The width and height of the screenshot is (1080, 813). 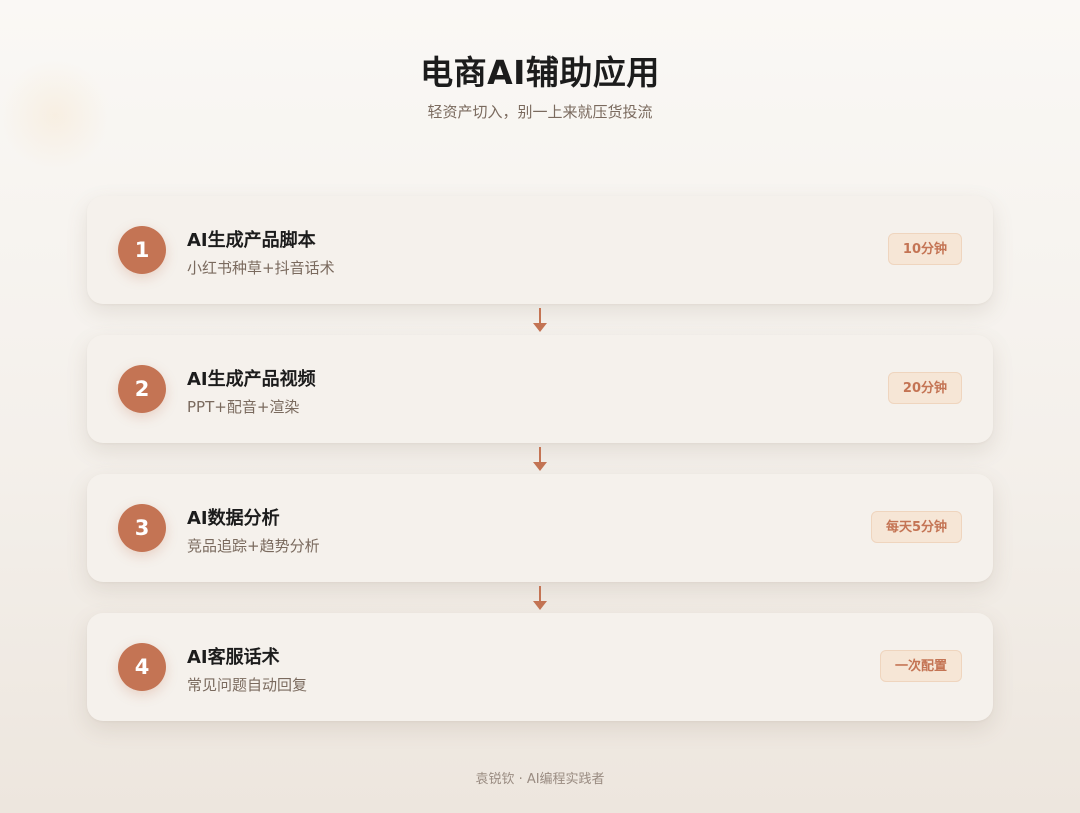 I want to click on step-title: AI客服话术, so click(x=233, y=657).